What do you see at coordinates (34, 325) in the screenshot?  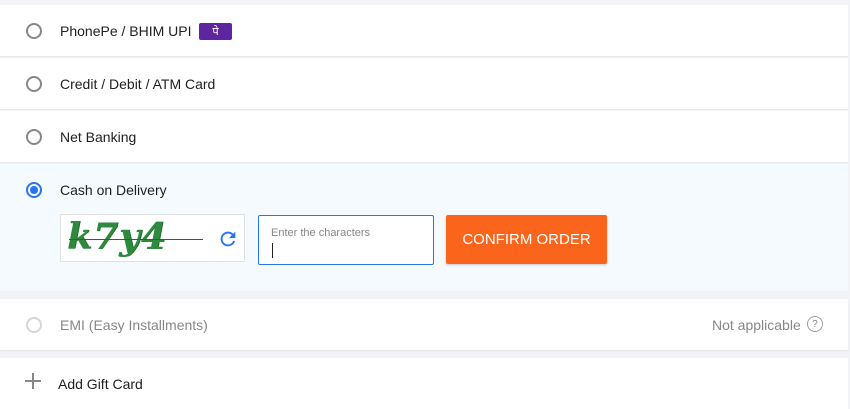 I see `radio-emi` at bounding box center [34, 325].